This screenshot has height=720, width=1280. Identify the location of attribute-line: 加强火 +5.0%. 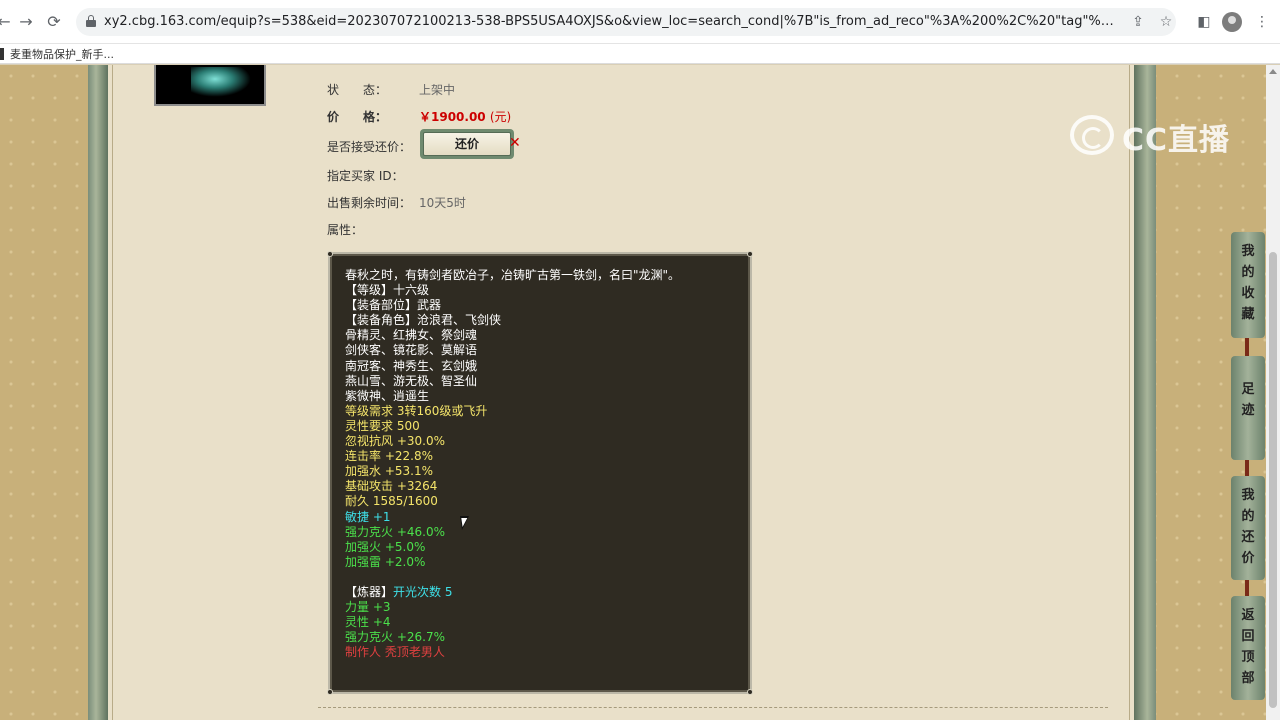
(542, 547).